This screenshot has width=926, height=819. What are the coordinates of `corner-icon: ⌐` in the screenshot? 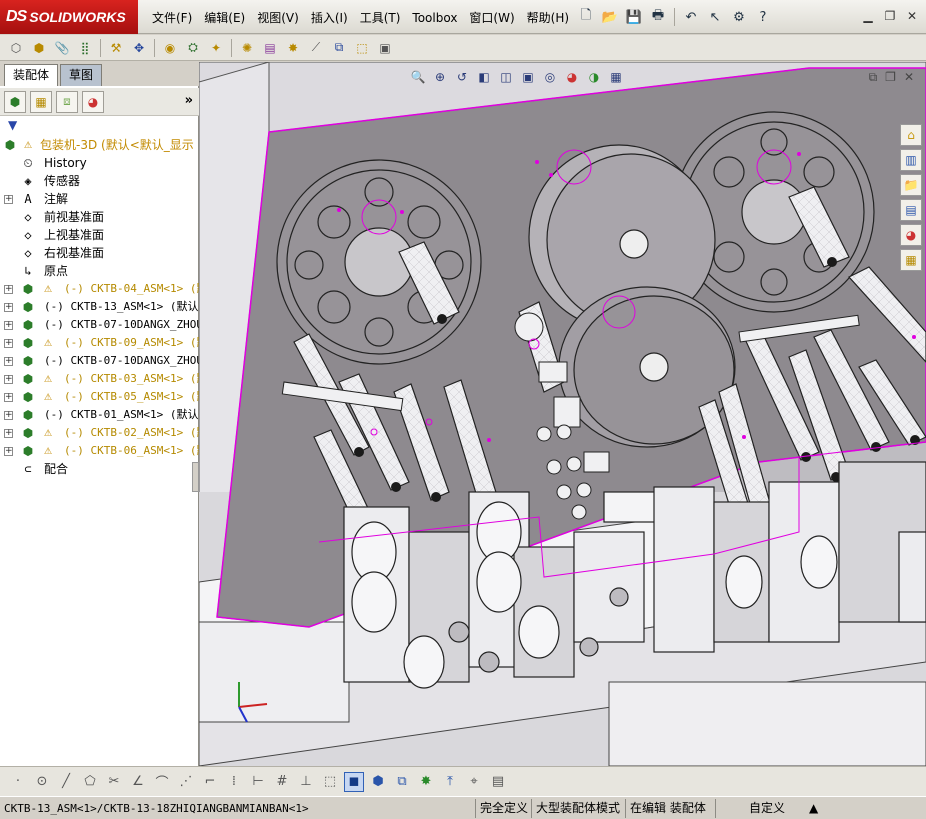 It's located at (210, 782).